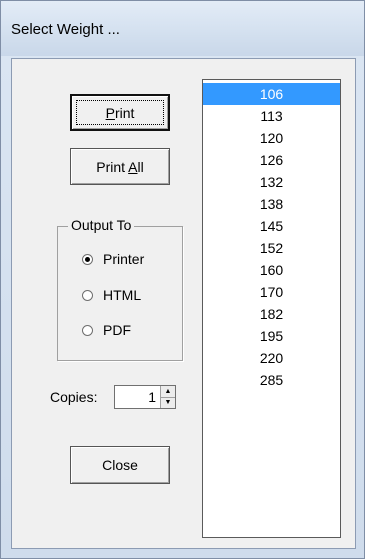 This screenshot has width=365, height=559. I want to click on output-to-label: Output To, so click(101, 225).